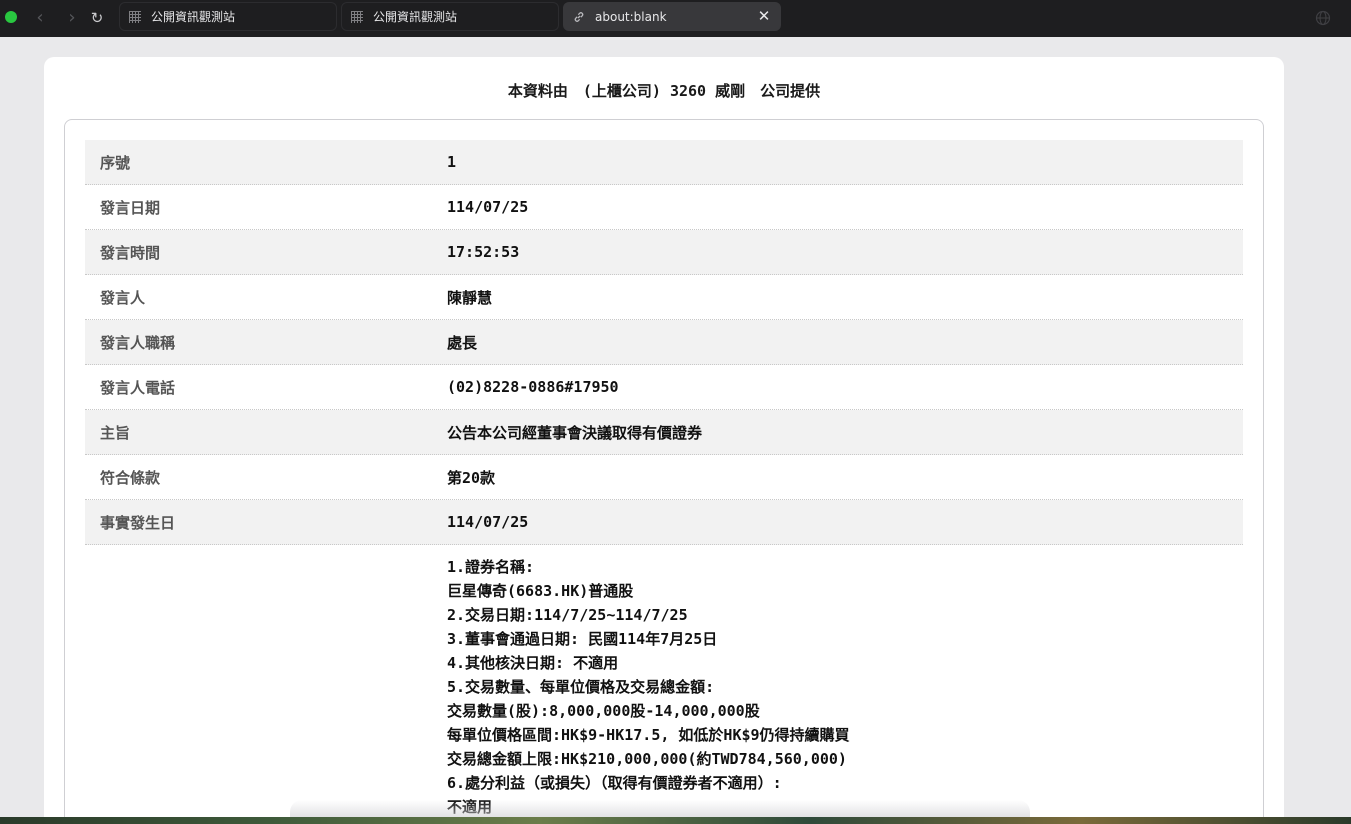  I want to click on row-label: 發言人職稱, so click(138, 342).